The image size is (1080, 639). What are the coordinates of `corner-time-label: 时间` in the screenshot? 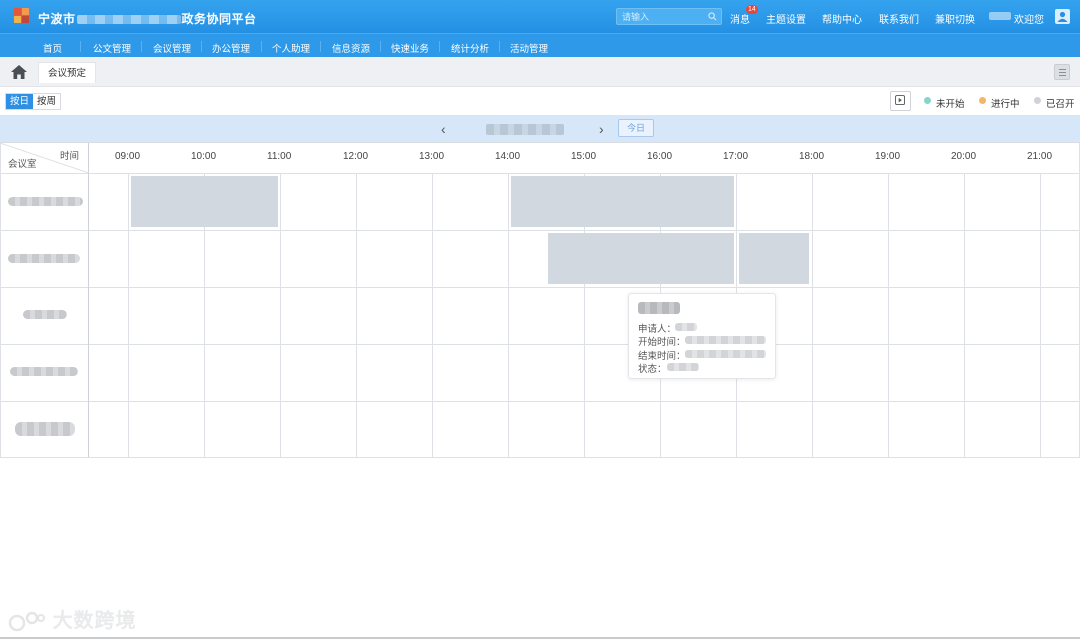 It's located at (70, 156).